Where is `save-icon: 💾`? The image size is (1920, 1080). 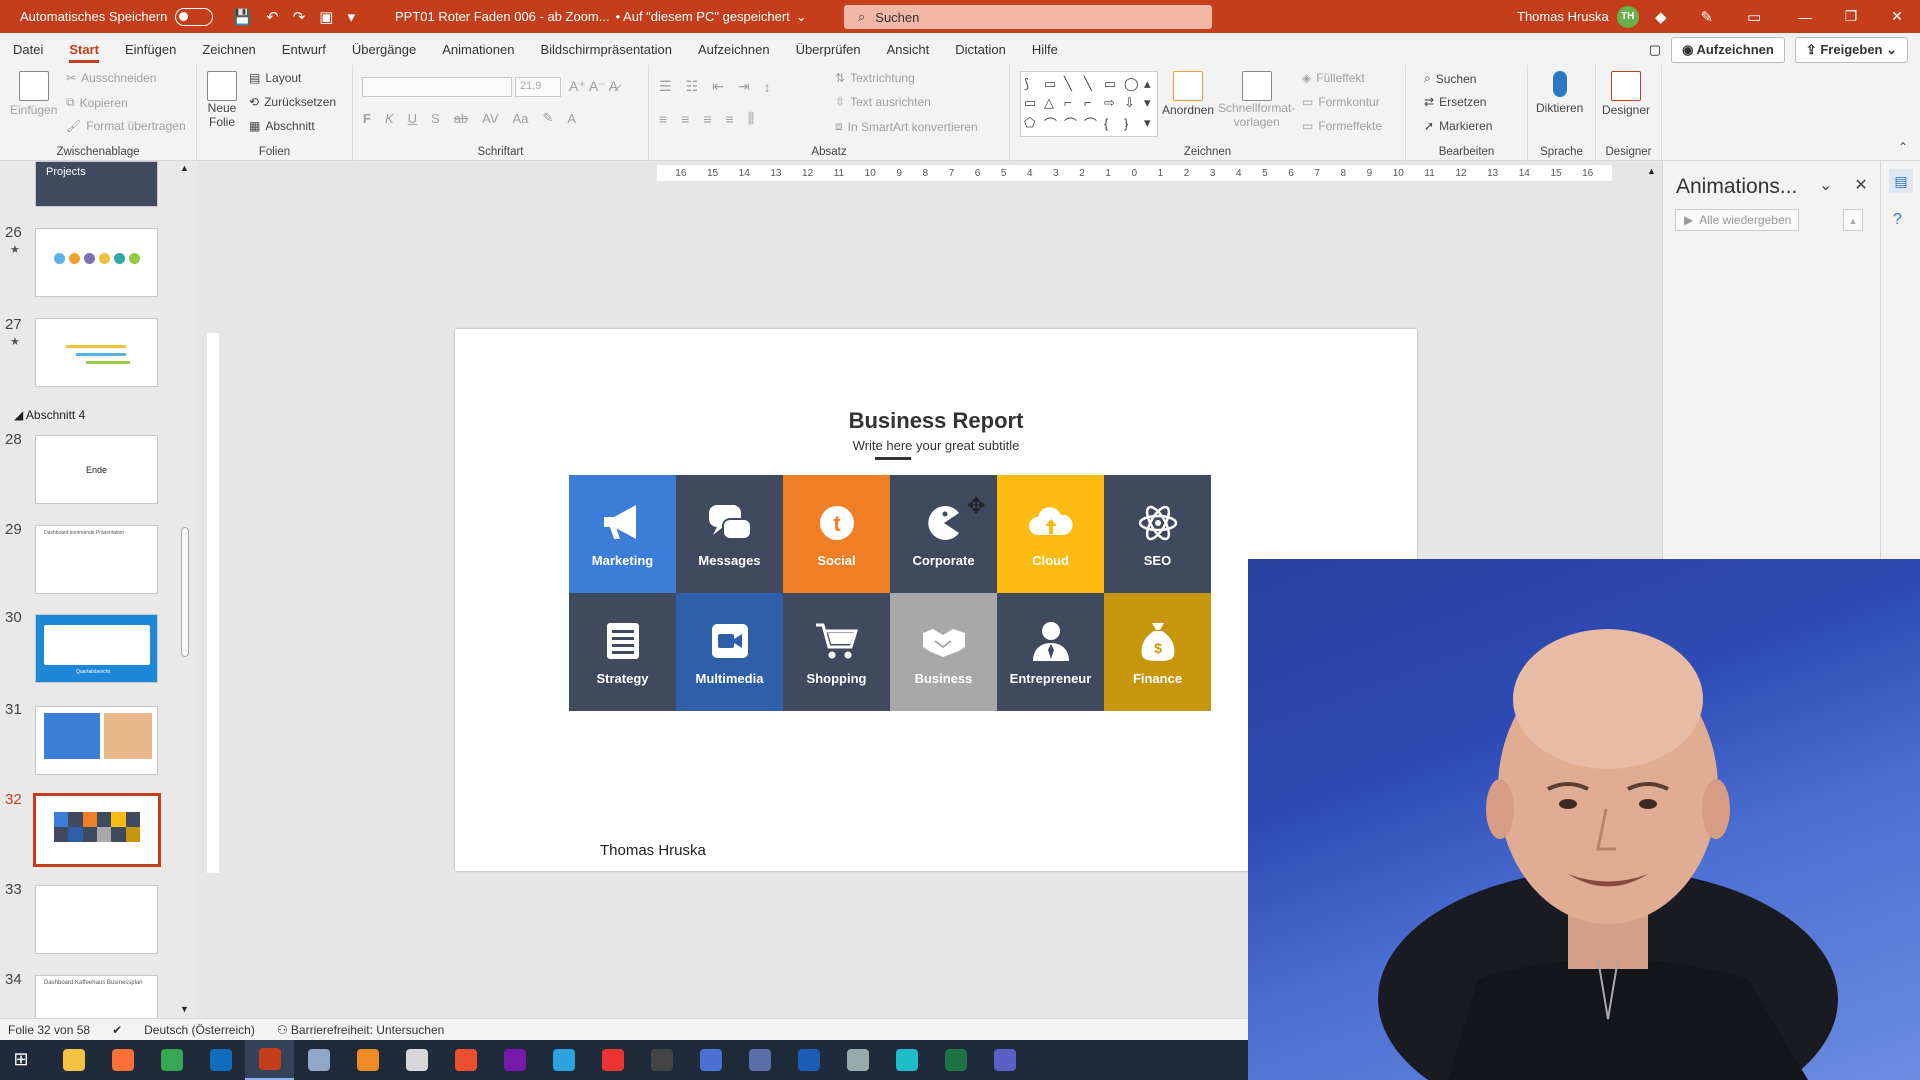
save-icon: 💾 is located at coordinates (242, 17).